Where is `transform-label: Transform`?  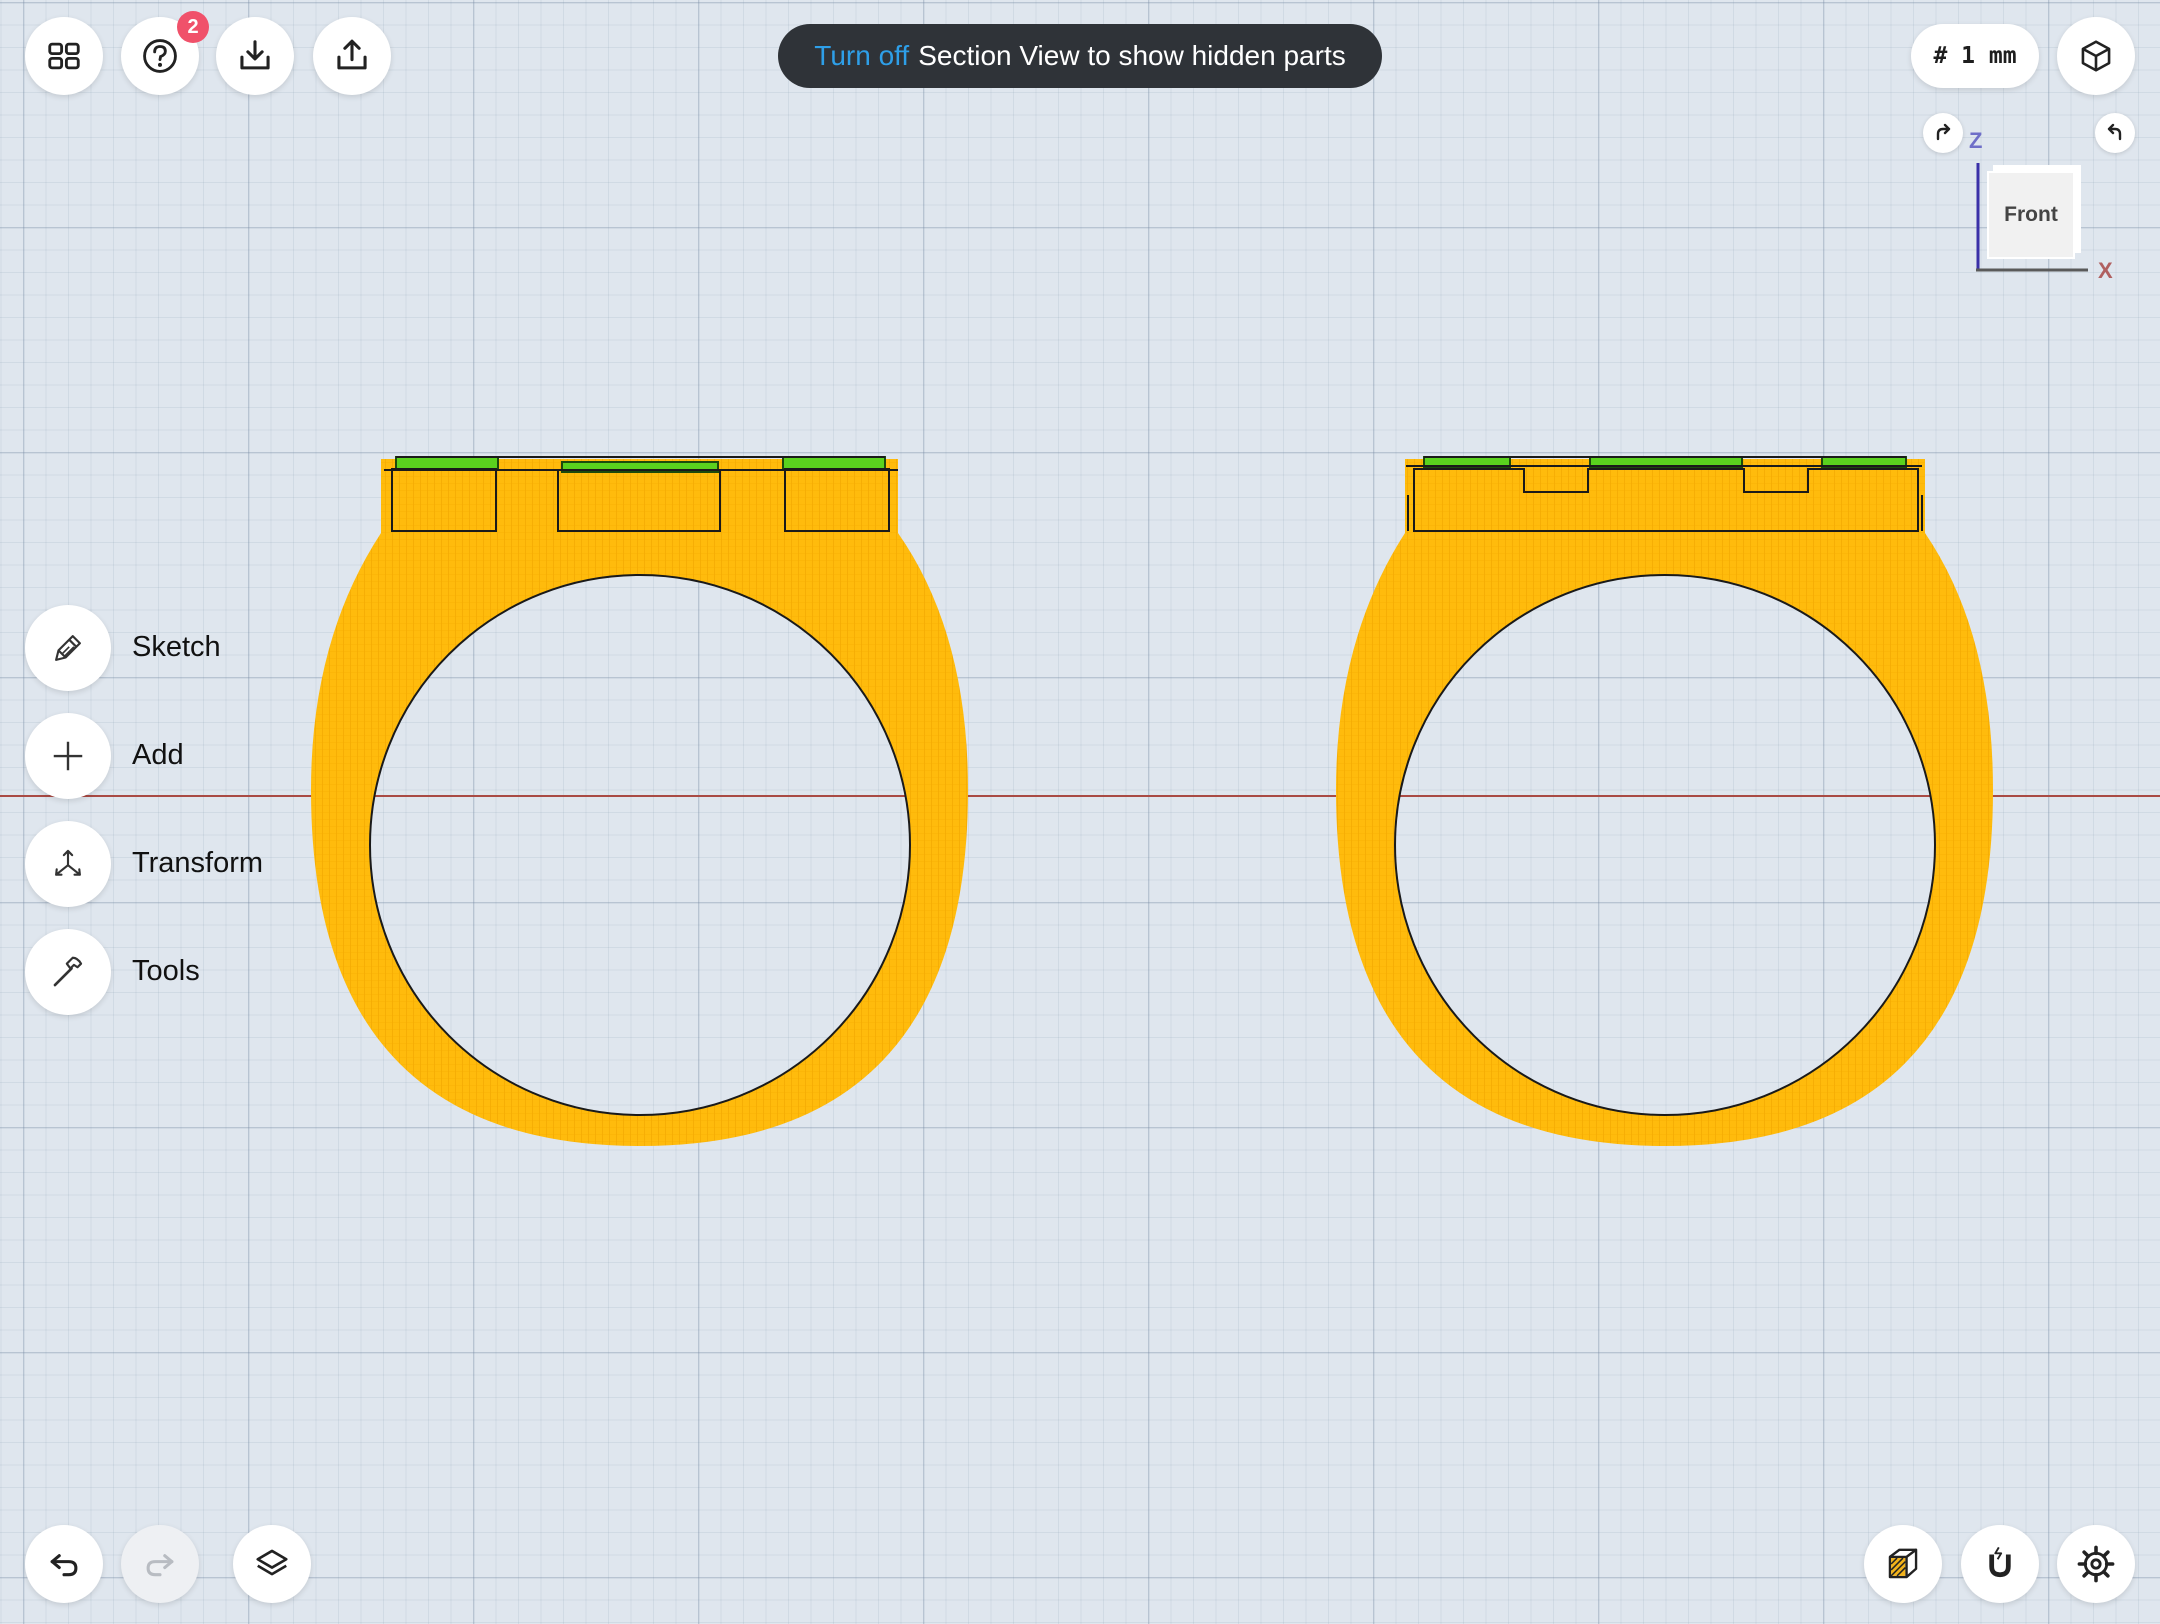 transform-label: Transform is located at coordinates (197, 863).